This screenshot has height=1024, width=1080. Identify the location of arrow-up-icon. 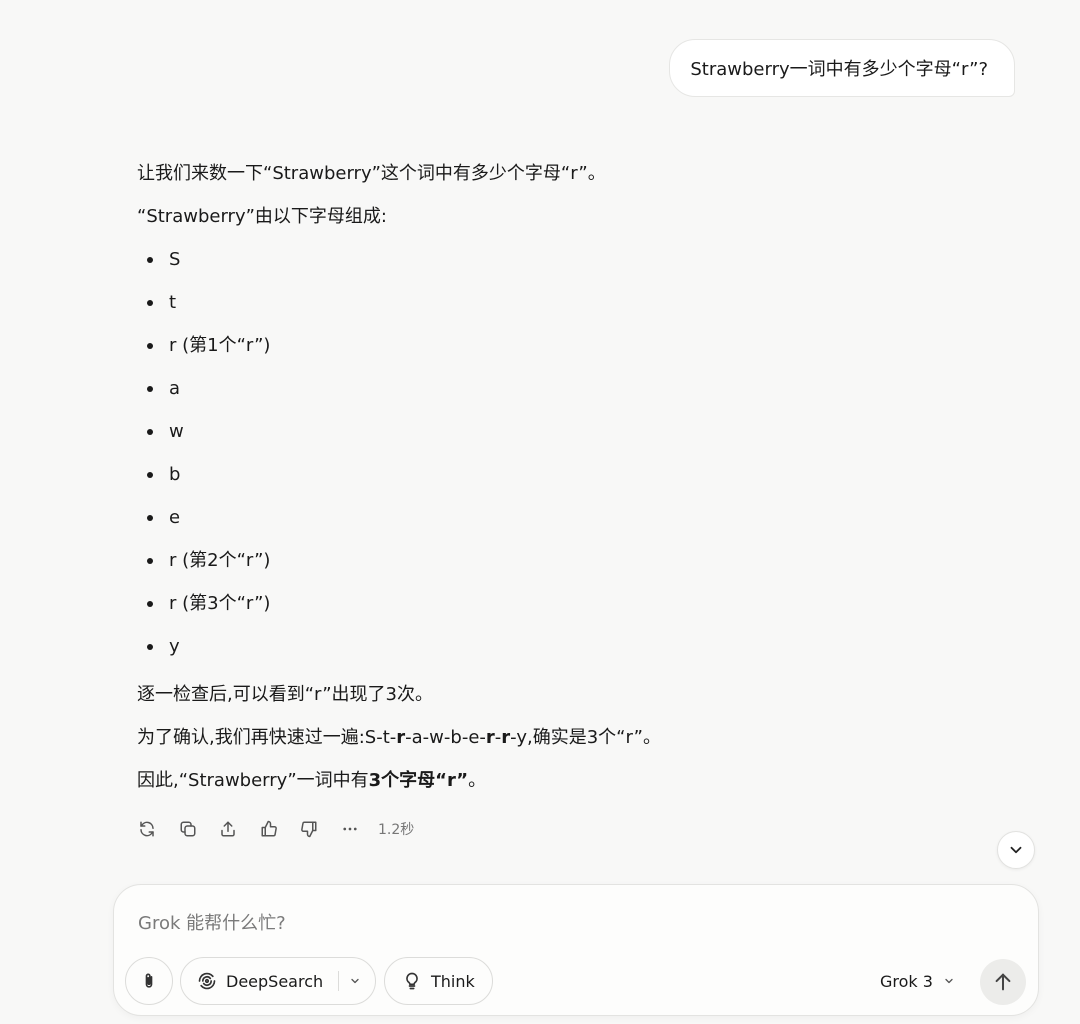
(1003, 982).